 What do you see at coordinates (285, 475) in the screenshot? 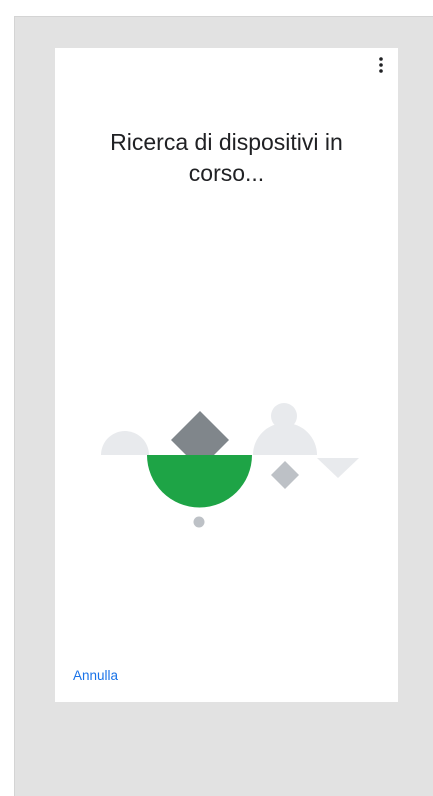
I see `small-diamond-shape` at bounding box center [285, 475].